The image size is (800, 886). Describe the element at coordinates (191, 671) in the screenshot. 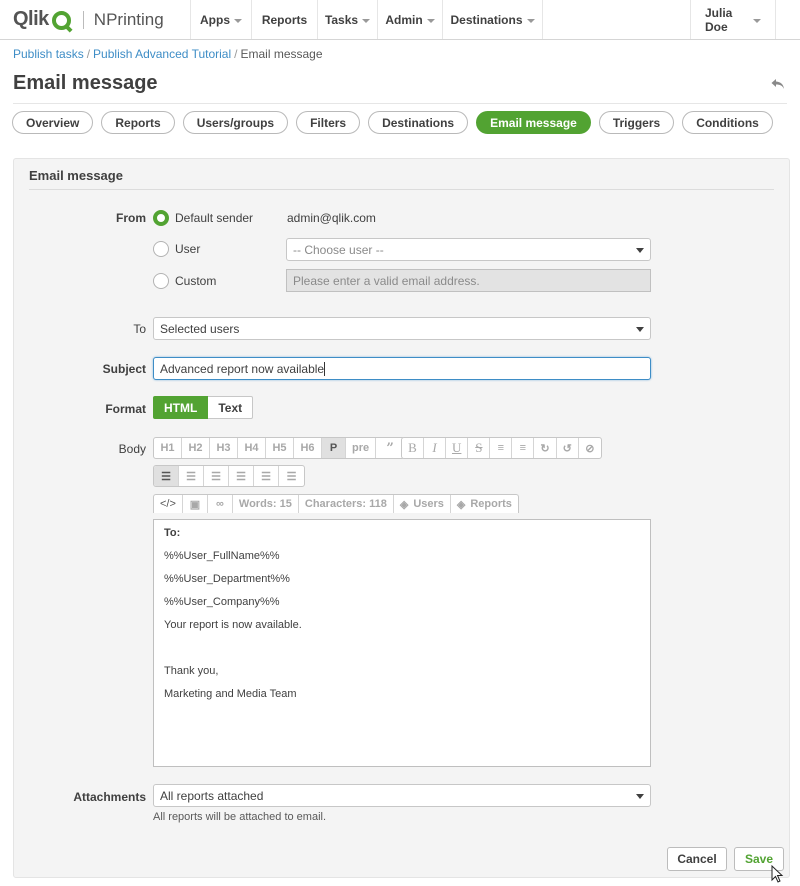

I see `body-line: Thank you,` at that location.